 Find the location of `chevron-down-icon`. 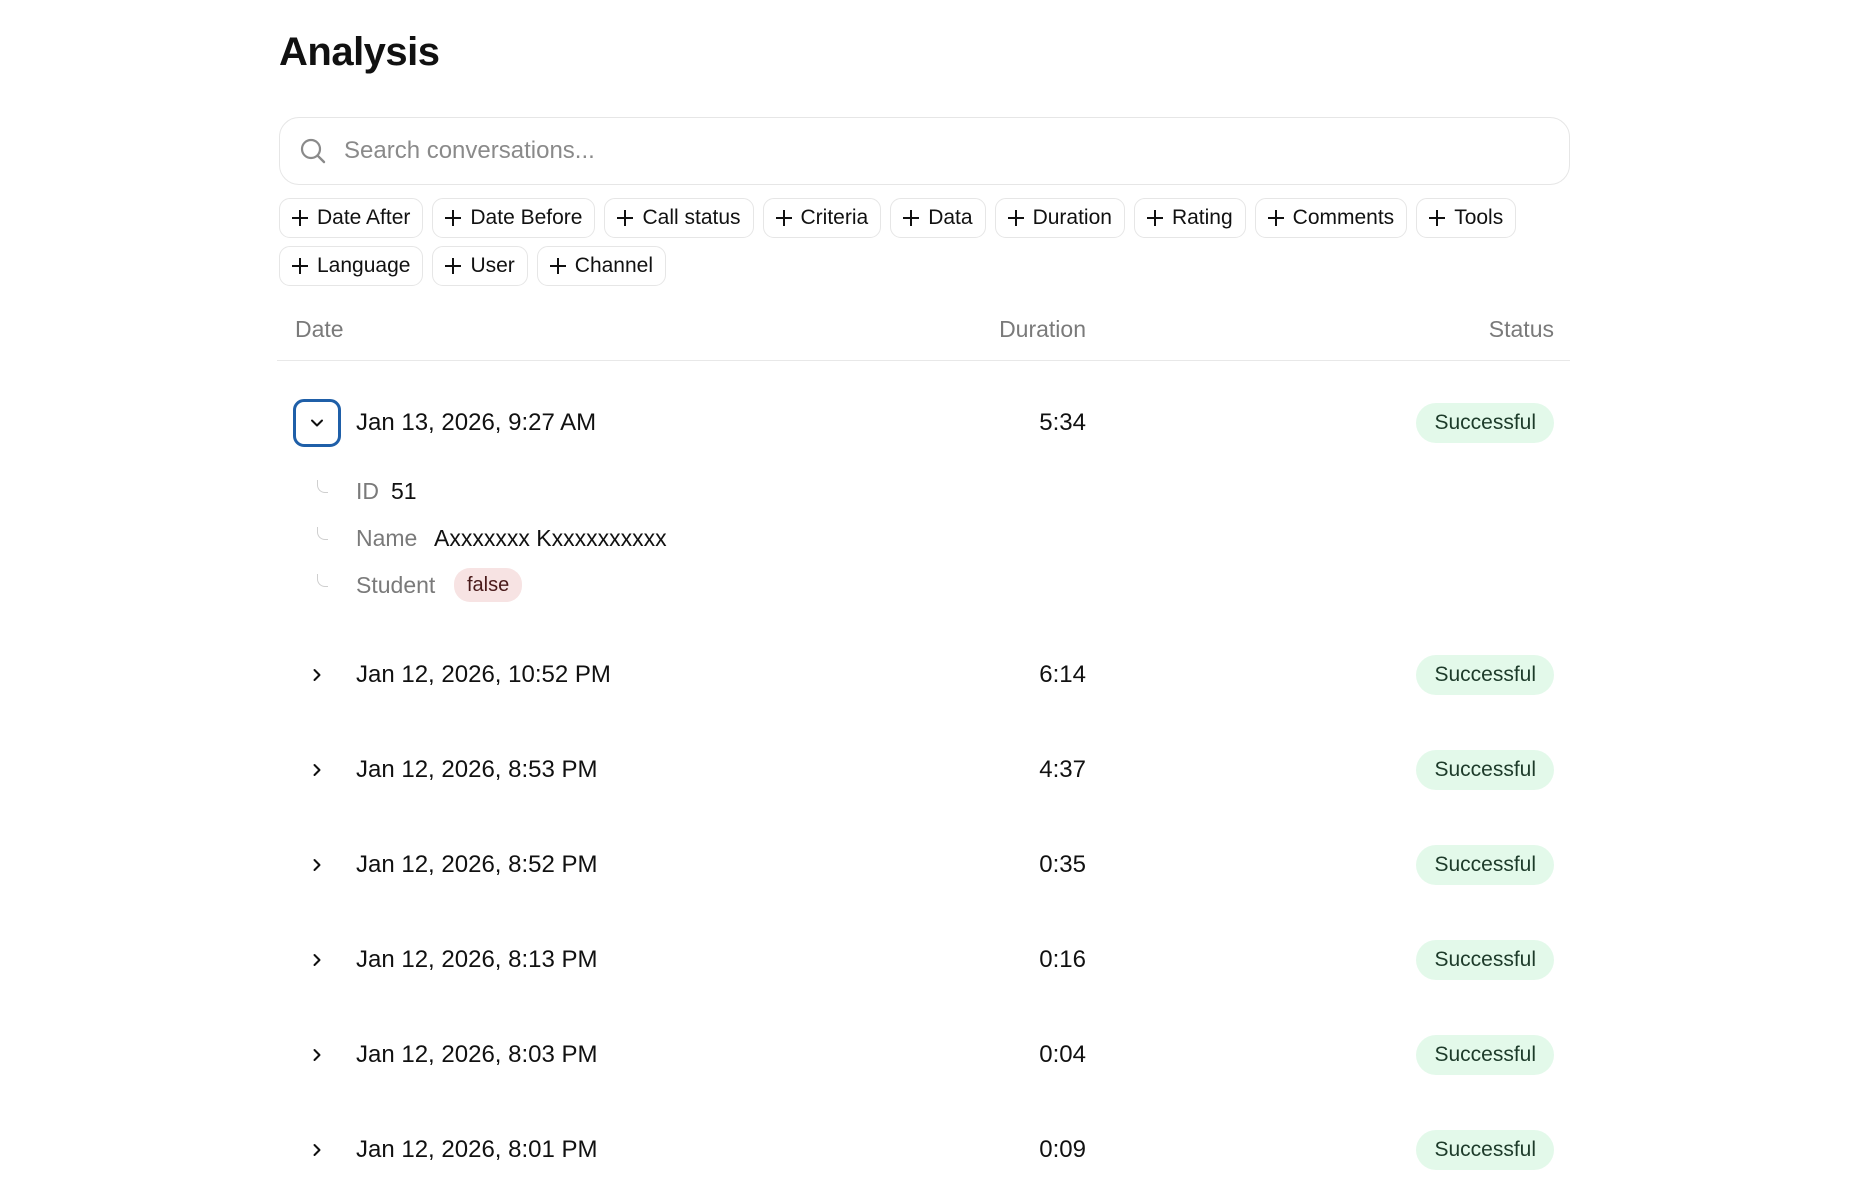

chevron-down-icon is located at coordinates (317, 423).